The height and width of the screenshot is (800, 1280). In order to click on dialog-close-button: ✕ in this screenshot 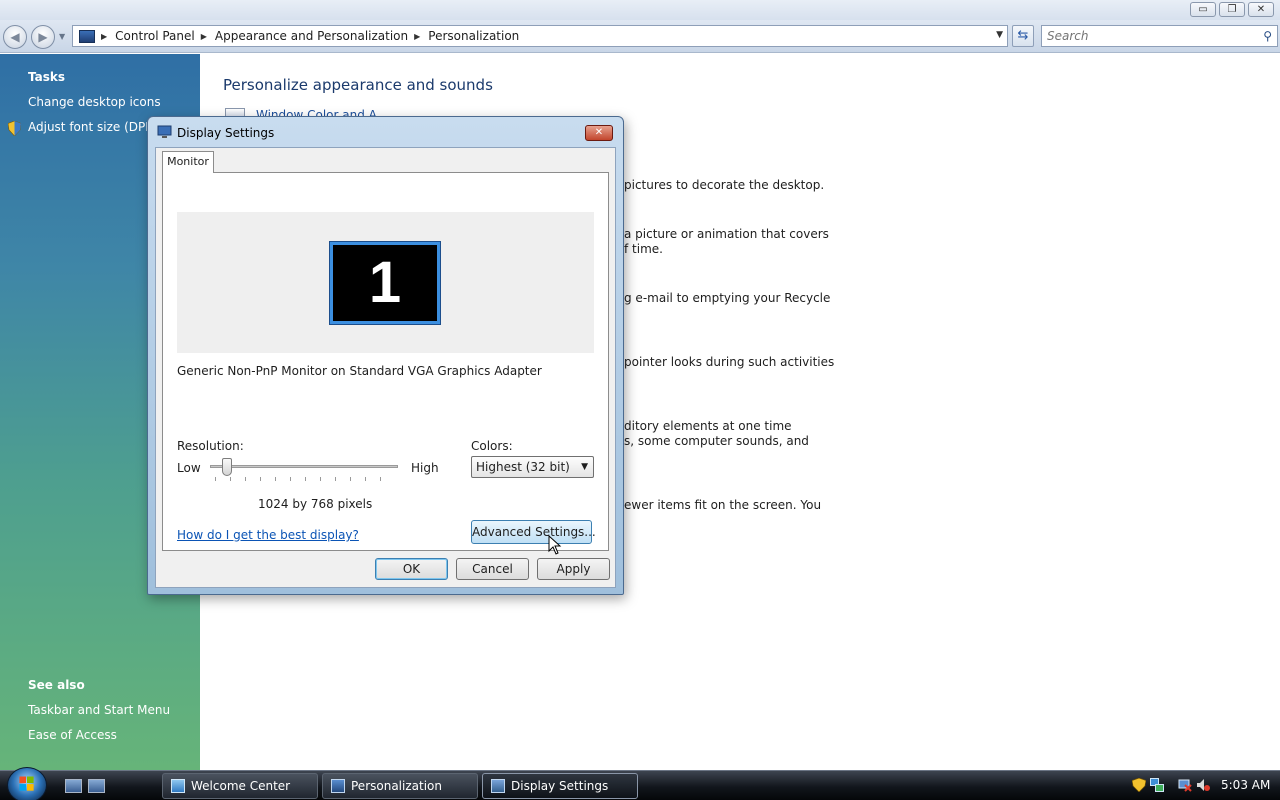, I will do `click(599, 133)`.